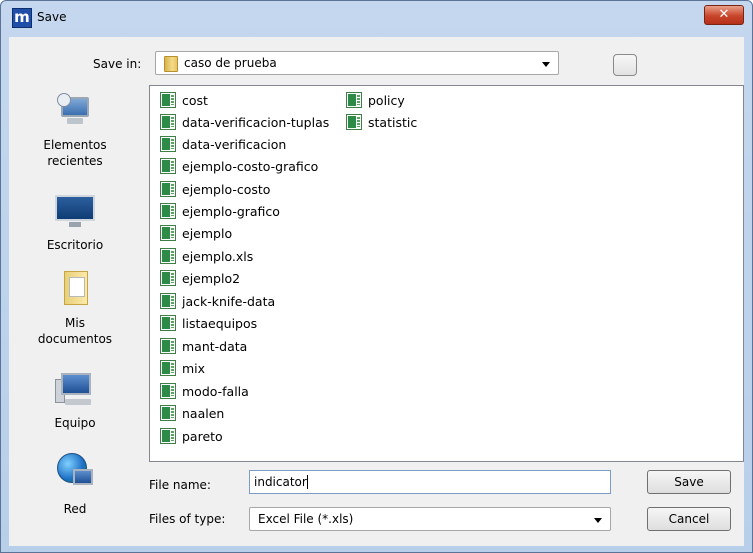  What do you see at coordinates (52, 17) in the screenshot?
I see `window-title: Save` at bounding box center [52, 17].